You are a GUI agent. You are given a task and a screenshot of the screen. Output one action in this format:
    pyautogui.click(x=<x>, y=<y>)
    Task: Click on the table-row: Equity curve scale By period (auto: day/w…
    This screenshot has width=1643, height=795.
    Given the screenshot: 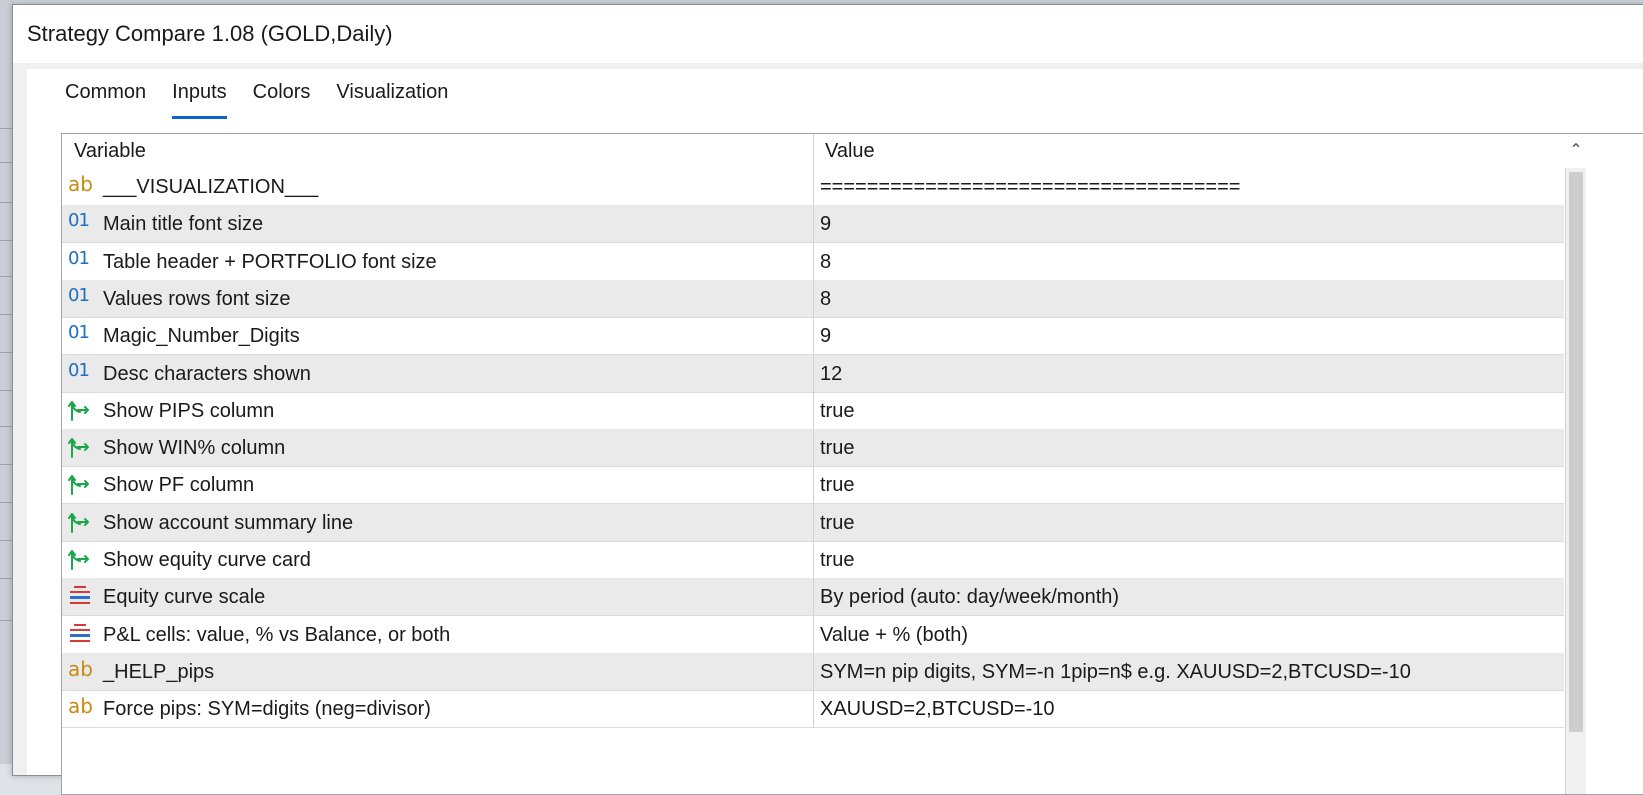 What is the action you would take?
    pyautogui.click(x=813, y=597)
    